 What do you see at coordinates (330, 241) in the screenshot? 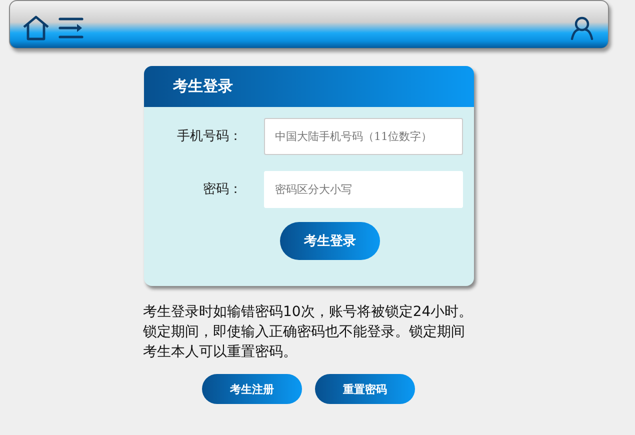
I see `login-button: 考生登录` at bounding box center [330, 241].